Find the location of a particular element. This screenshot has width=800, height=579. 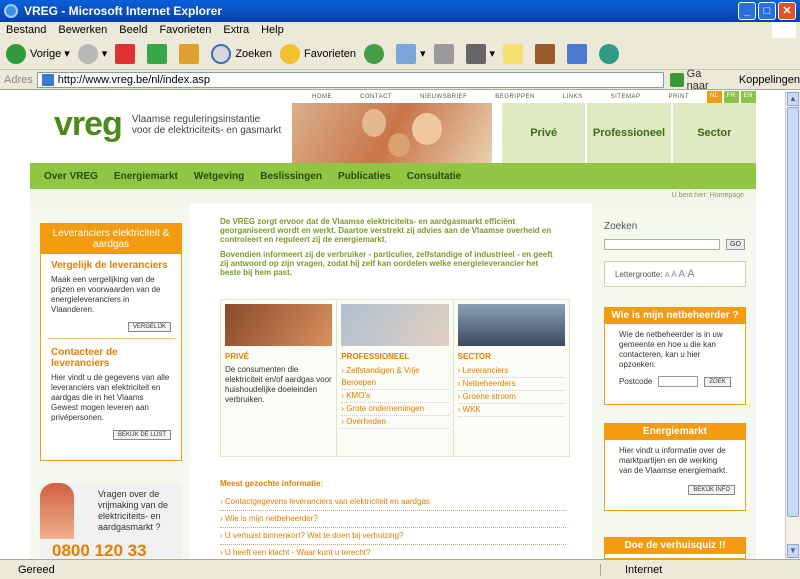

forward-button: ▾ is located at coordinates (92, 53).